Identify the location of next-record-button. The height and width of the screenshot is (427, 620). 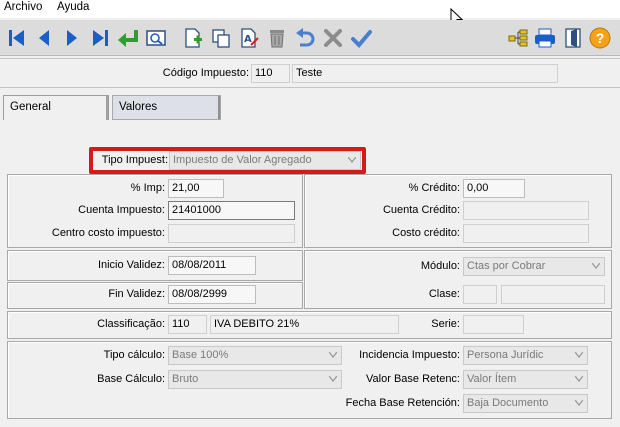
(72, 38).